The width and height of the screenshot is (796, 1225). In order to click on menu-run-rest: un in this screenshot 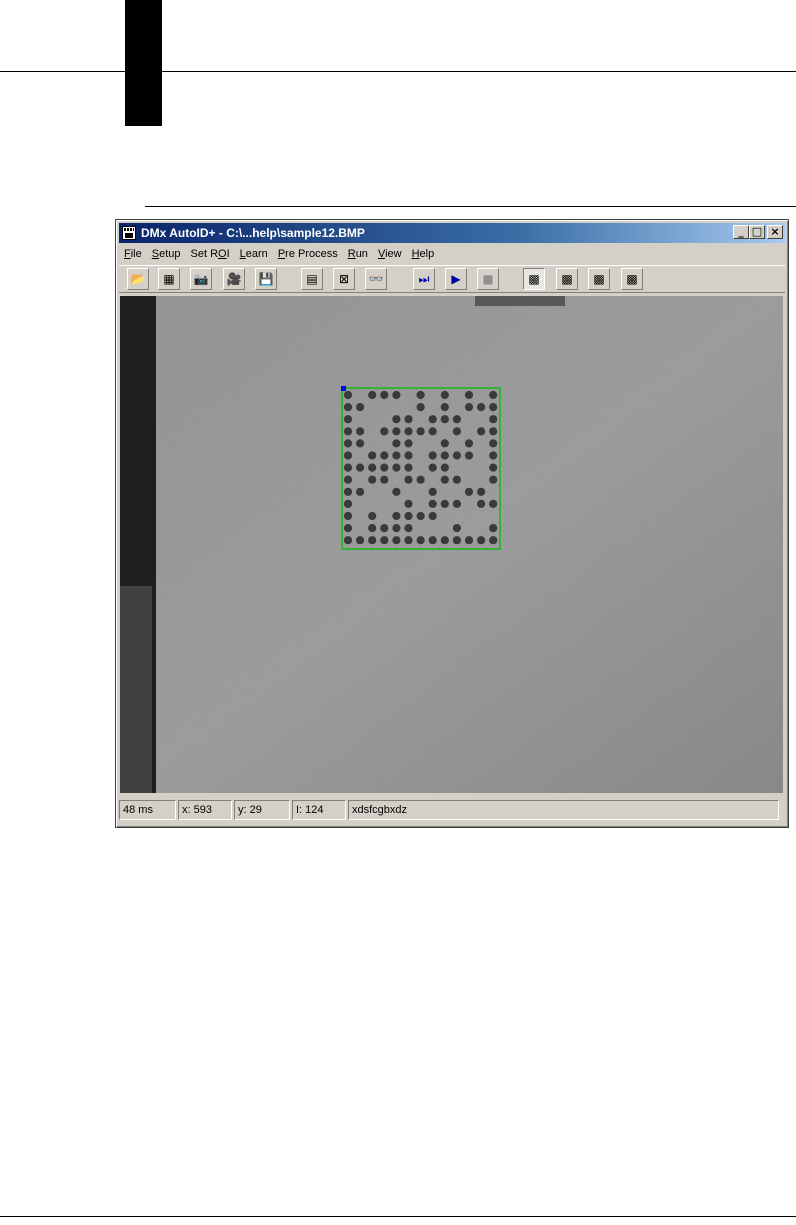, I will do `click(361, 253)`.